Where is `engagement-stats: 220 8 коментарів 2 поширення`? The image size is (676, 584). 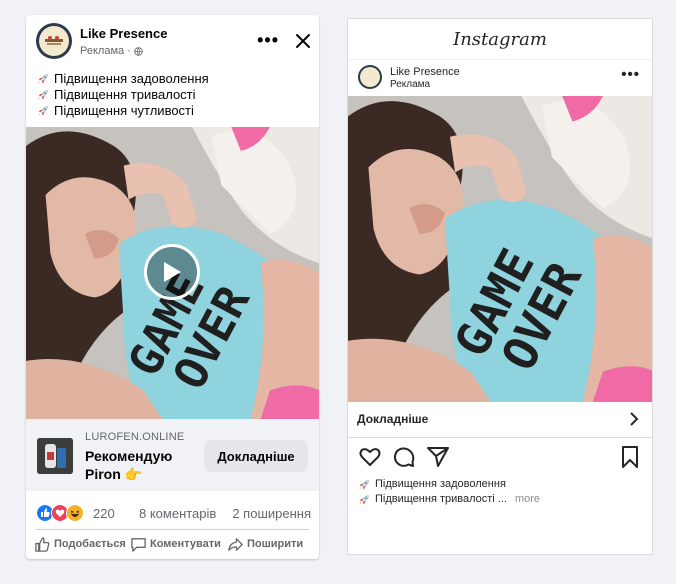
engagement-stats: 220 8 коментарів 2 поширення is located at coordinates (173, 513).